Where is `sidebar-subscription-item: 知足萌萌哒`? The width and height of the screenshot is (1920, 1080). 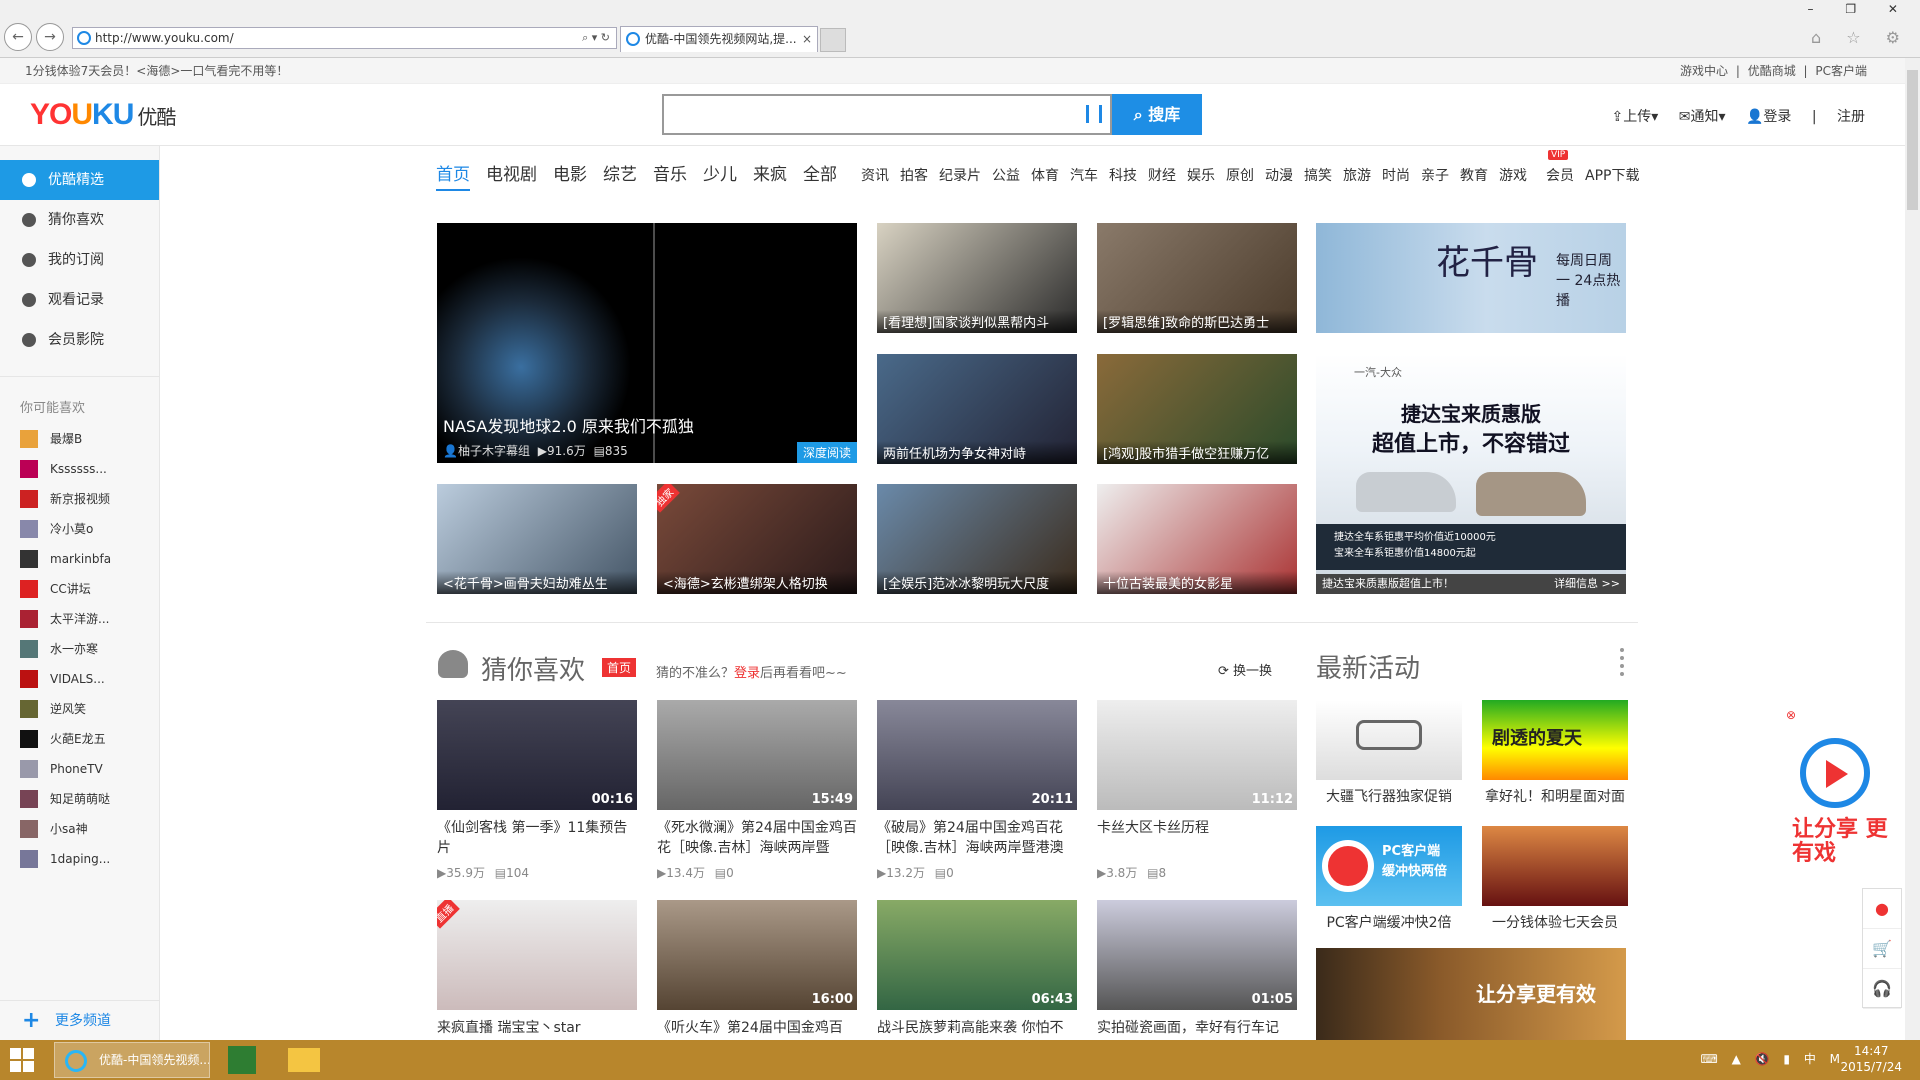 sidebar-subscription-item: 知足萌萌哒 is located at coordinates (79, 799).